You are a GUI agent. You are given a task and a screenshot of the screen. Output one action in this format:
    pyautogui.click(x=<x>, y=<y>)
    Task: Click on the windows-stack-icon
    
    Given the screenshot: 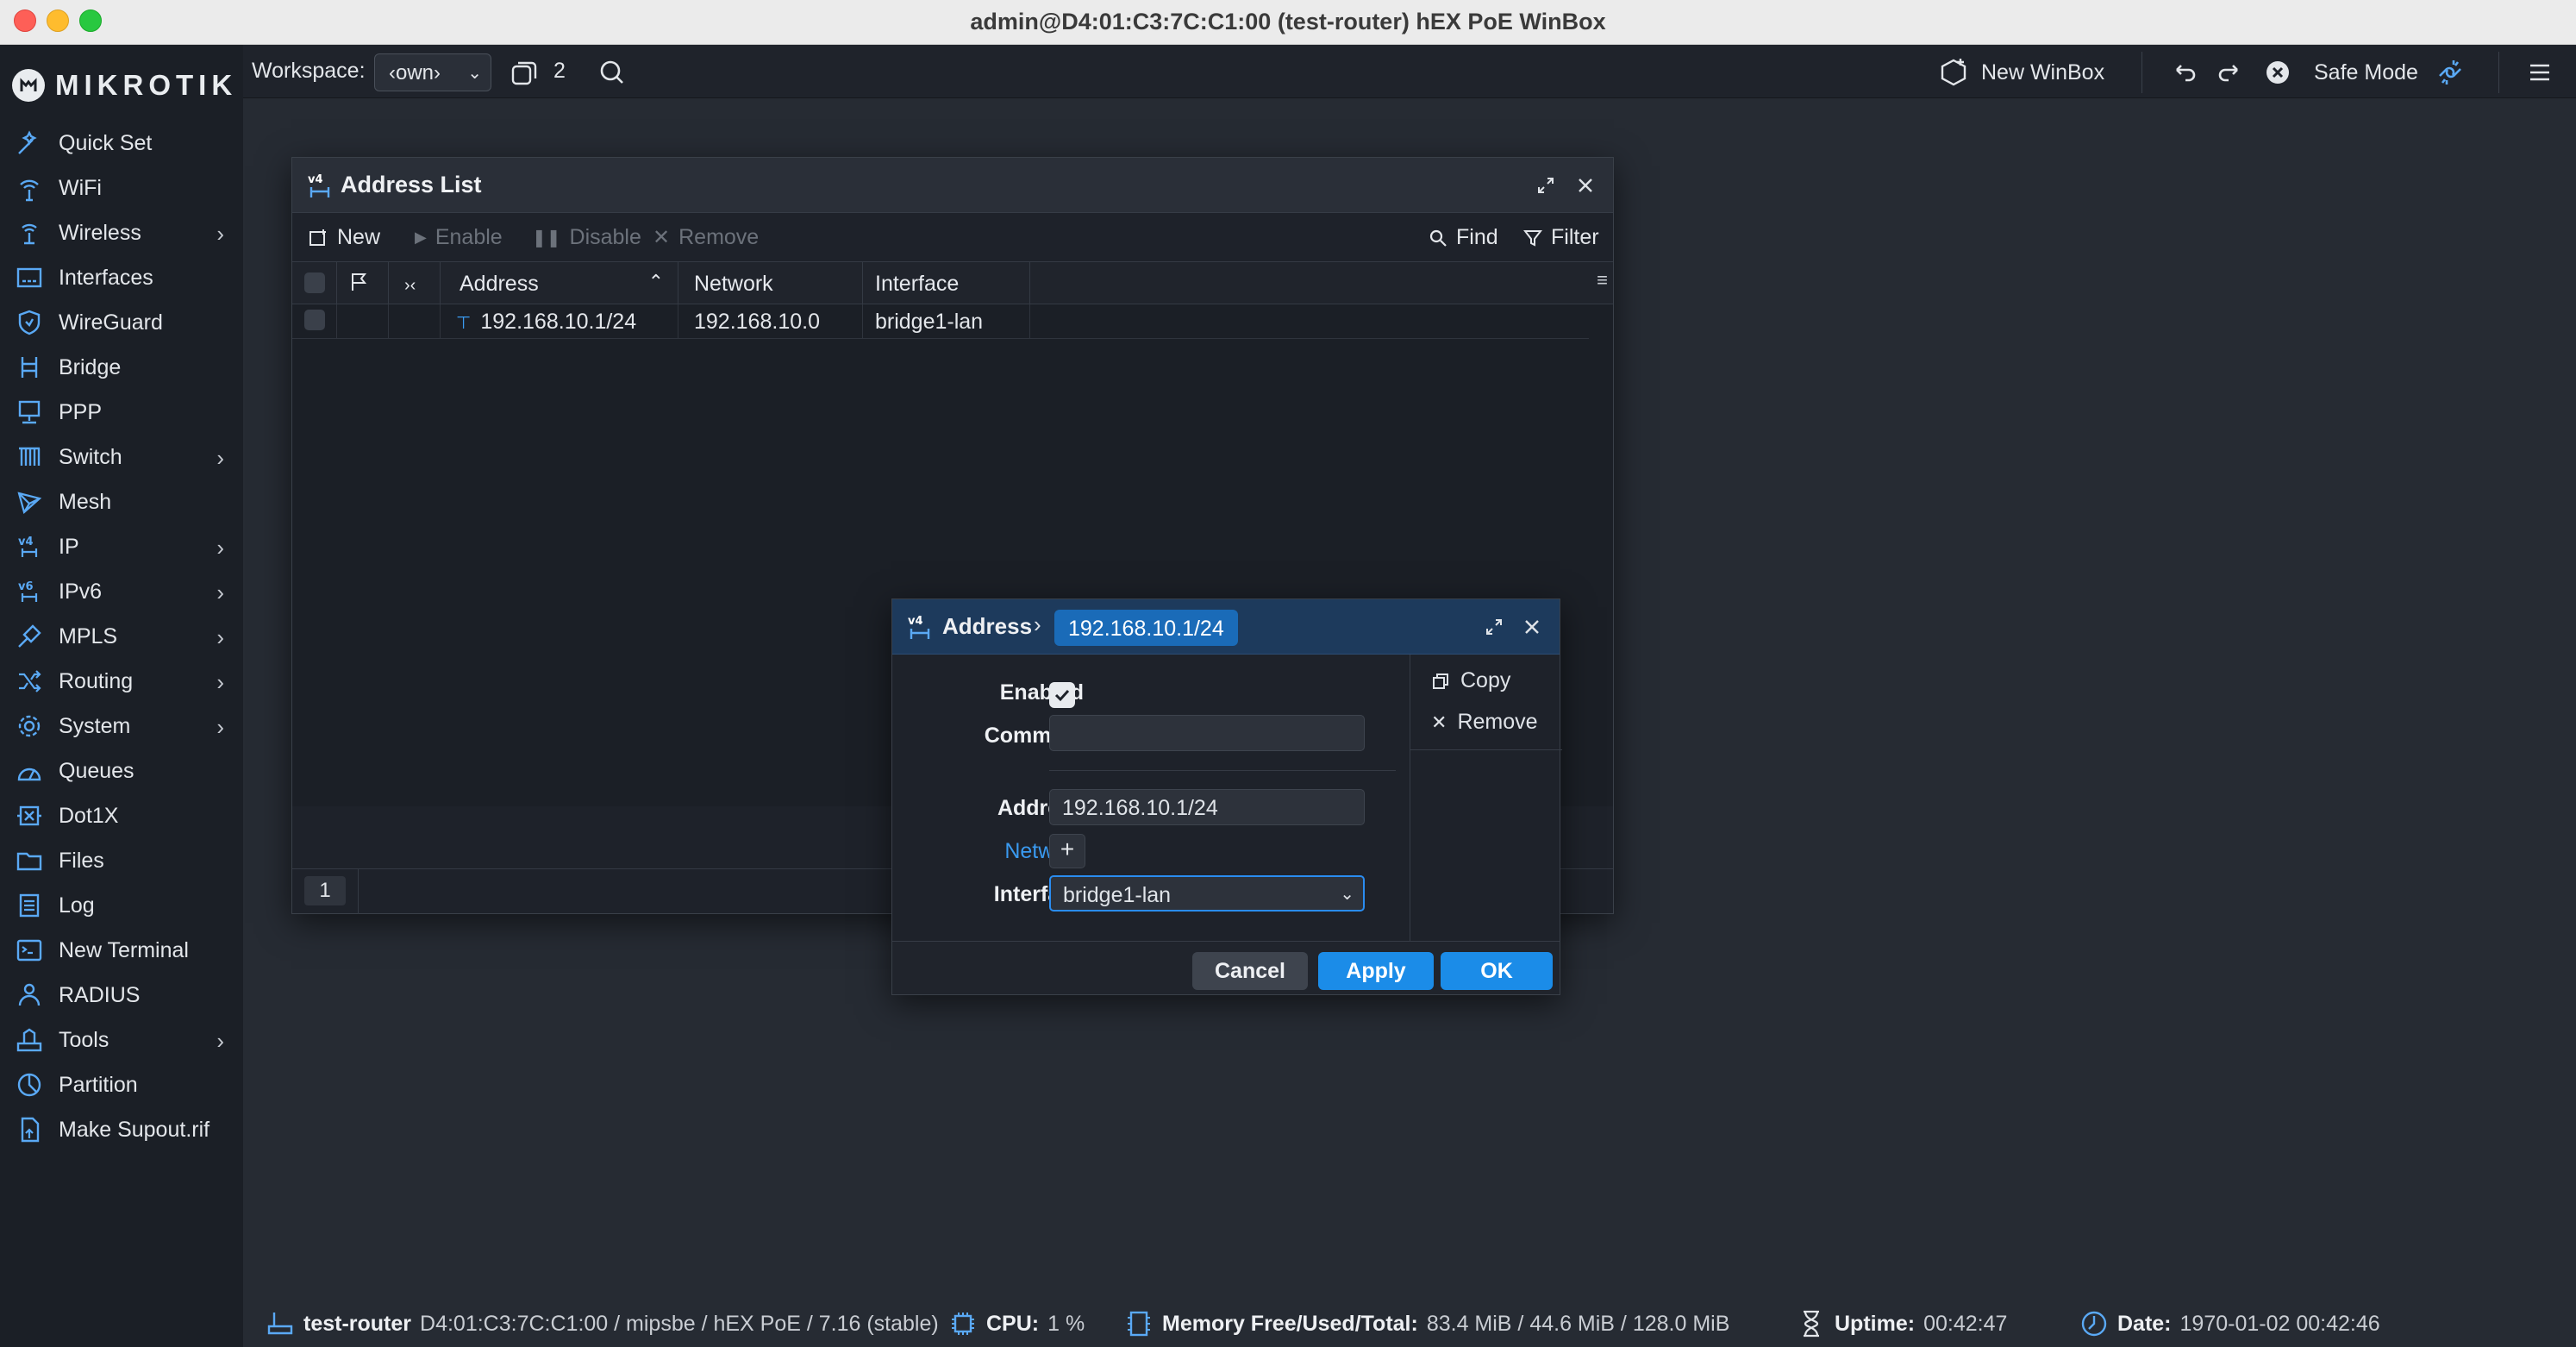 What is the action you would take?
    pyautogui.click(x=524, y=72)
    